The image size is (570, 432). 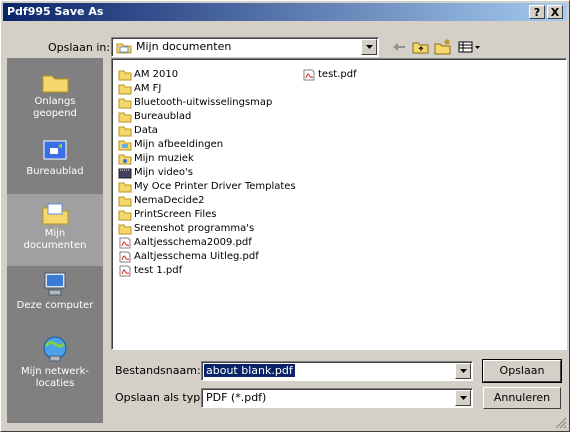 I want to click on lookin-combo: Mijn documenten, so click(x=245, y=47).